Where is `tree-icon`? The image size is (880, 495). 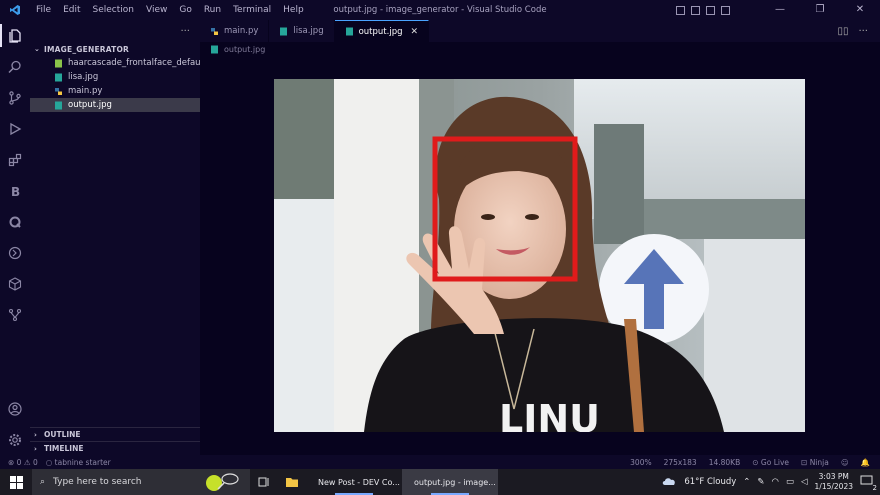 tree-icon is located at coordinates (15, 314).